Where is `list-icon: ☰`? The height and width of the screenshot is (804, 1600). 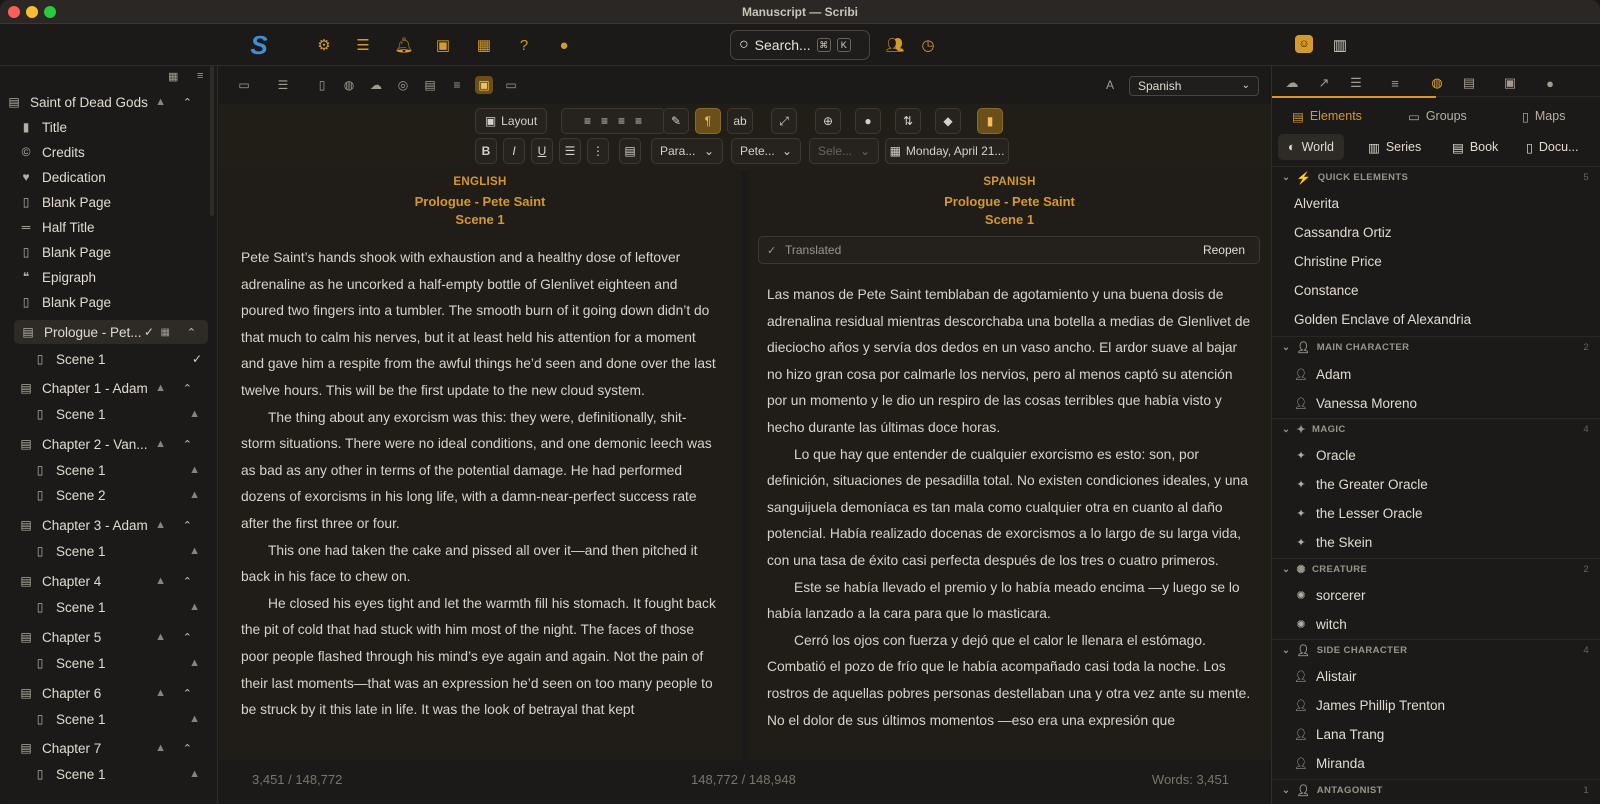 list-icon: ☰ is located at coordinates (1356, 83).